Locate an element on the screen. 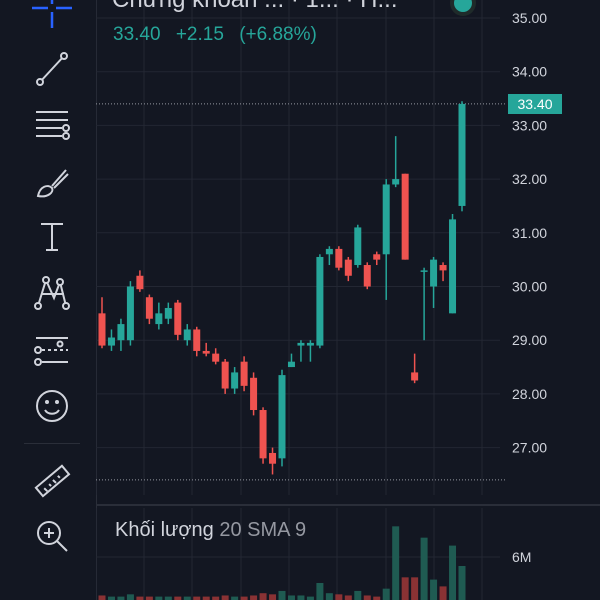  text-tool is located at coordinates (52, 236).